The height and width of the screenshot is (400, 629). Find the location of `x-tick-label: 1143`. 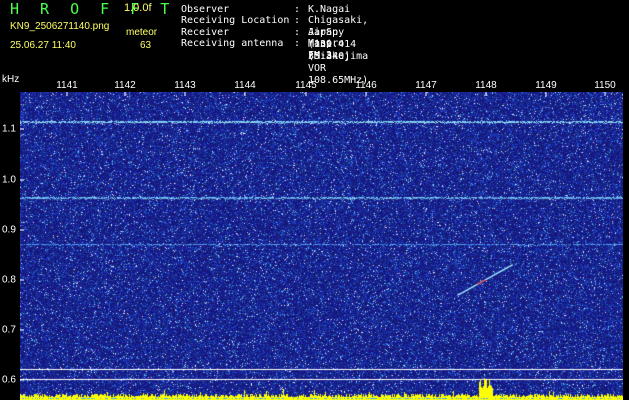

x-tick-label: 1143 is located at coordinates (185, 85).